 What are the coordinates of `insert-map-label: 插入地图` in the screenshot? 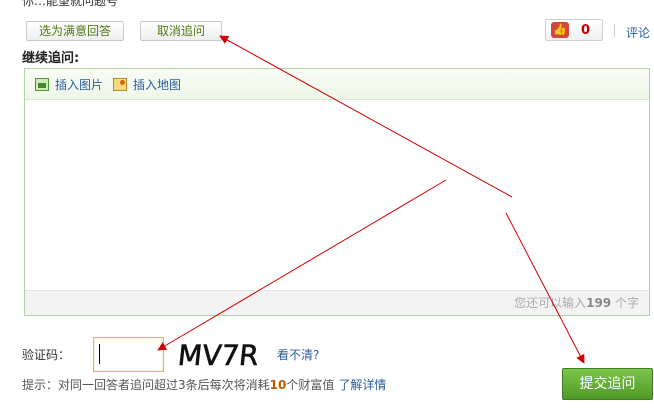 It's located at (157, 84).